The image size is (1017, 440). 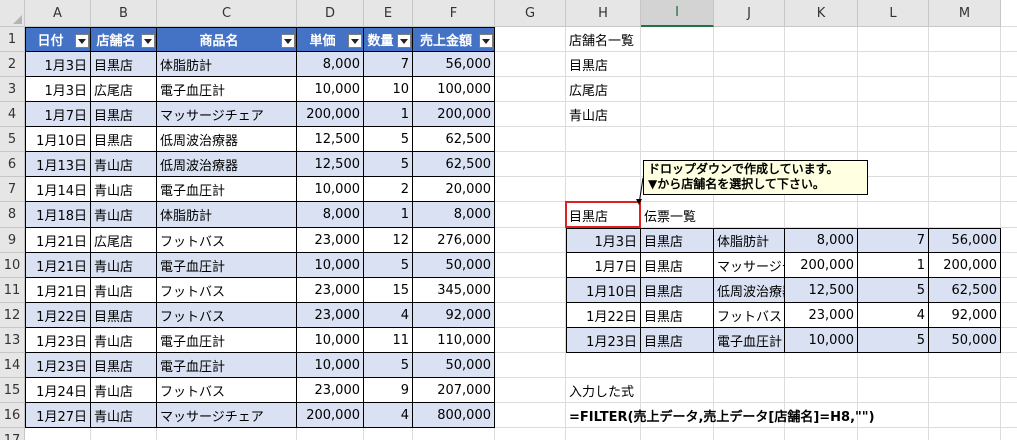 What do you see at coordinates (58, 89) in the screenshot?
I see `table-cell: 1月3日` at bounding box center [58, 89].